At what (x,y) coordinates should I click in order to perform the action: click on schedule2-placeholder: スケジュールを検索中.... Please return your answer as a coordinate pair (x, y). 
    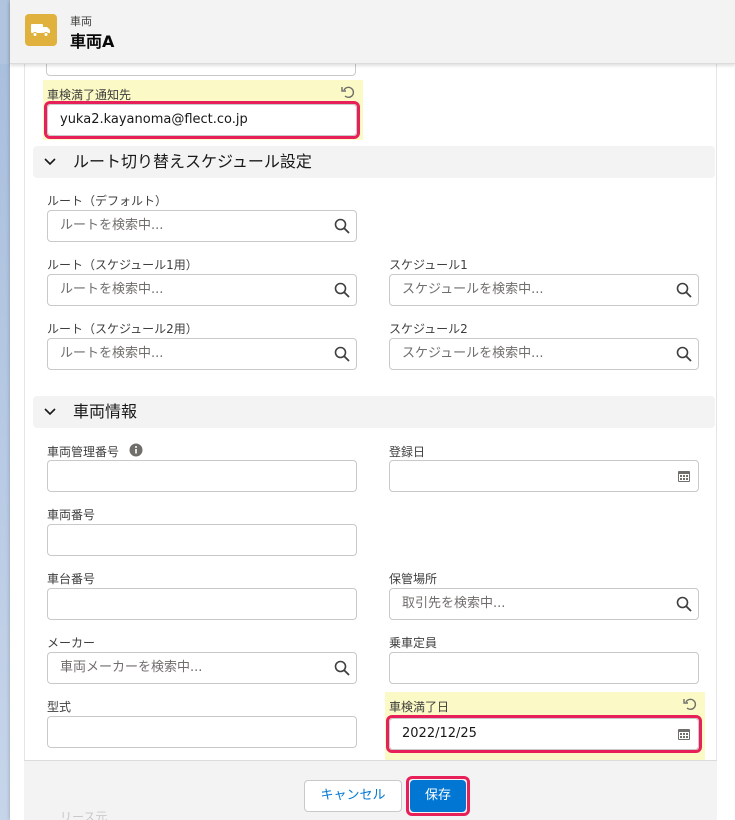
    Looking at the image, I should click on (473, 353).